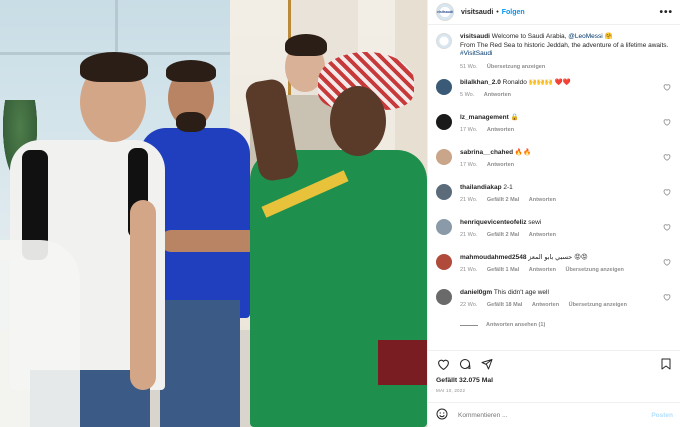 This screenshot has height=427, width=680. Describe the element at coordinates (481, 187) in the screenshot. I see `comment-username: thailandiakap` at that location.